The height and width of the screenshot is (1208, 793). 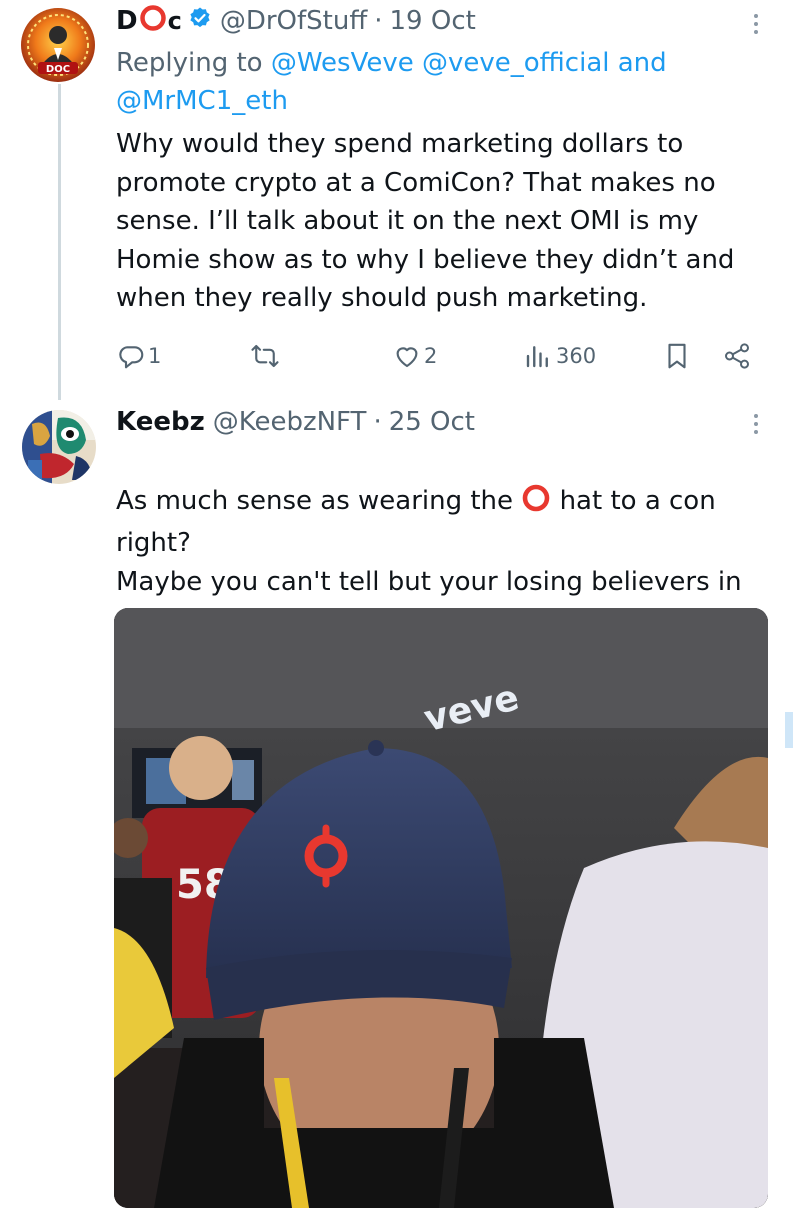 I want to click on like-count: 2, so click(x=431, y=356).